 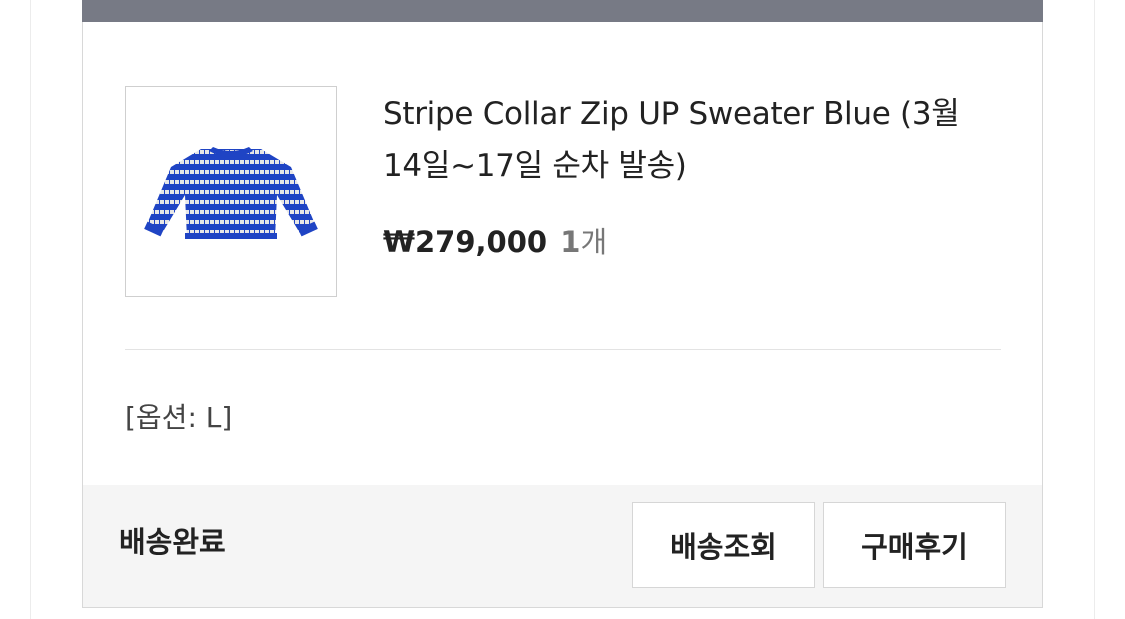 I want to click on track-delivery-button: 배송조회, so click(x=723, y=545).